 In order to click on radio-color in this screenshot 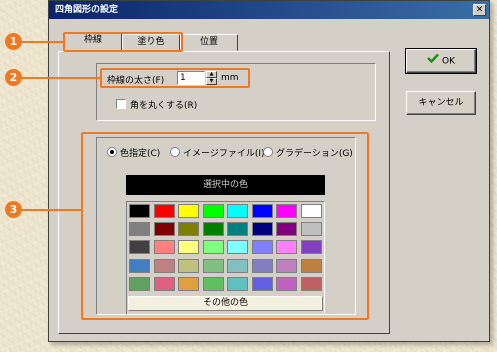, I will do `click(112, 152)`.